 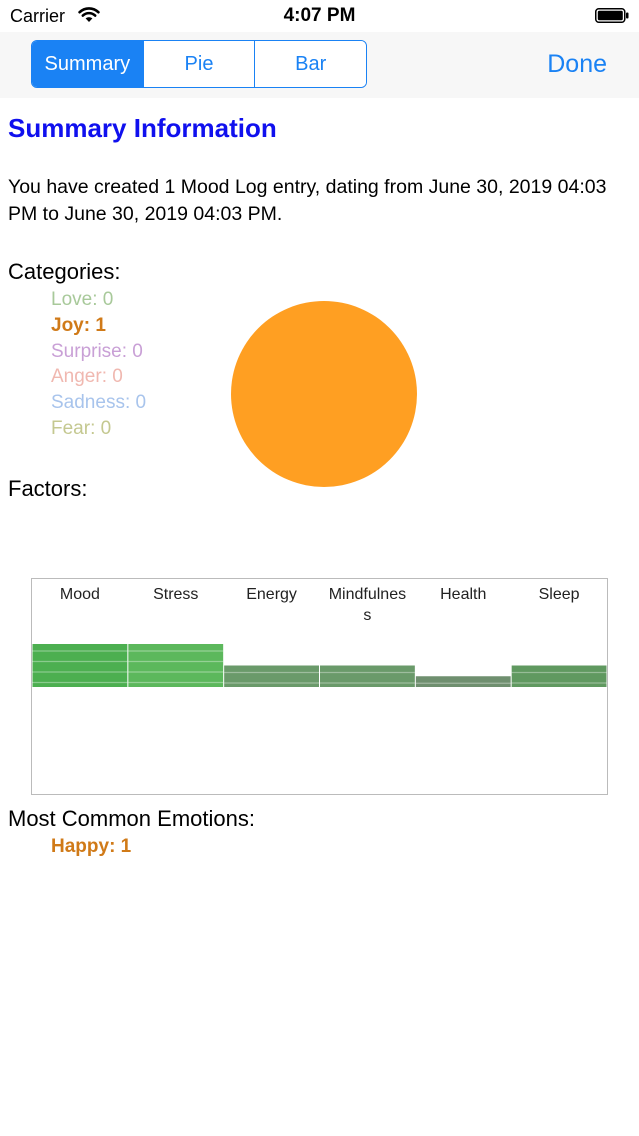 What do you see at coordinates (559, 676) in the screenshot?
I see `factor-bar-sleep` at bounding box center [559, 676].